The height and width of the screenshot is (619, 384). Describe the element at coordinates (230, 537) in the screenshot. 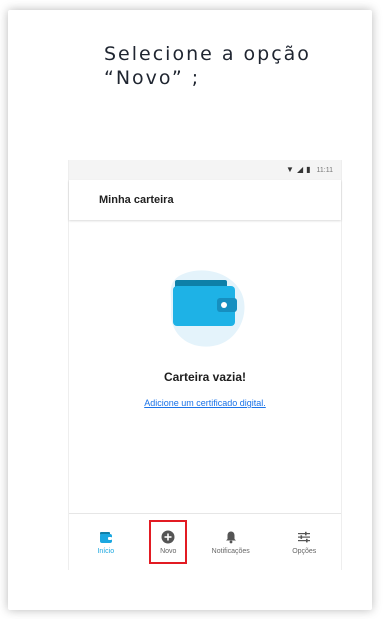

I see `bell-icon` at that location.